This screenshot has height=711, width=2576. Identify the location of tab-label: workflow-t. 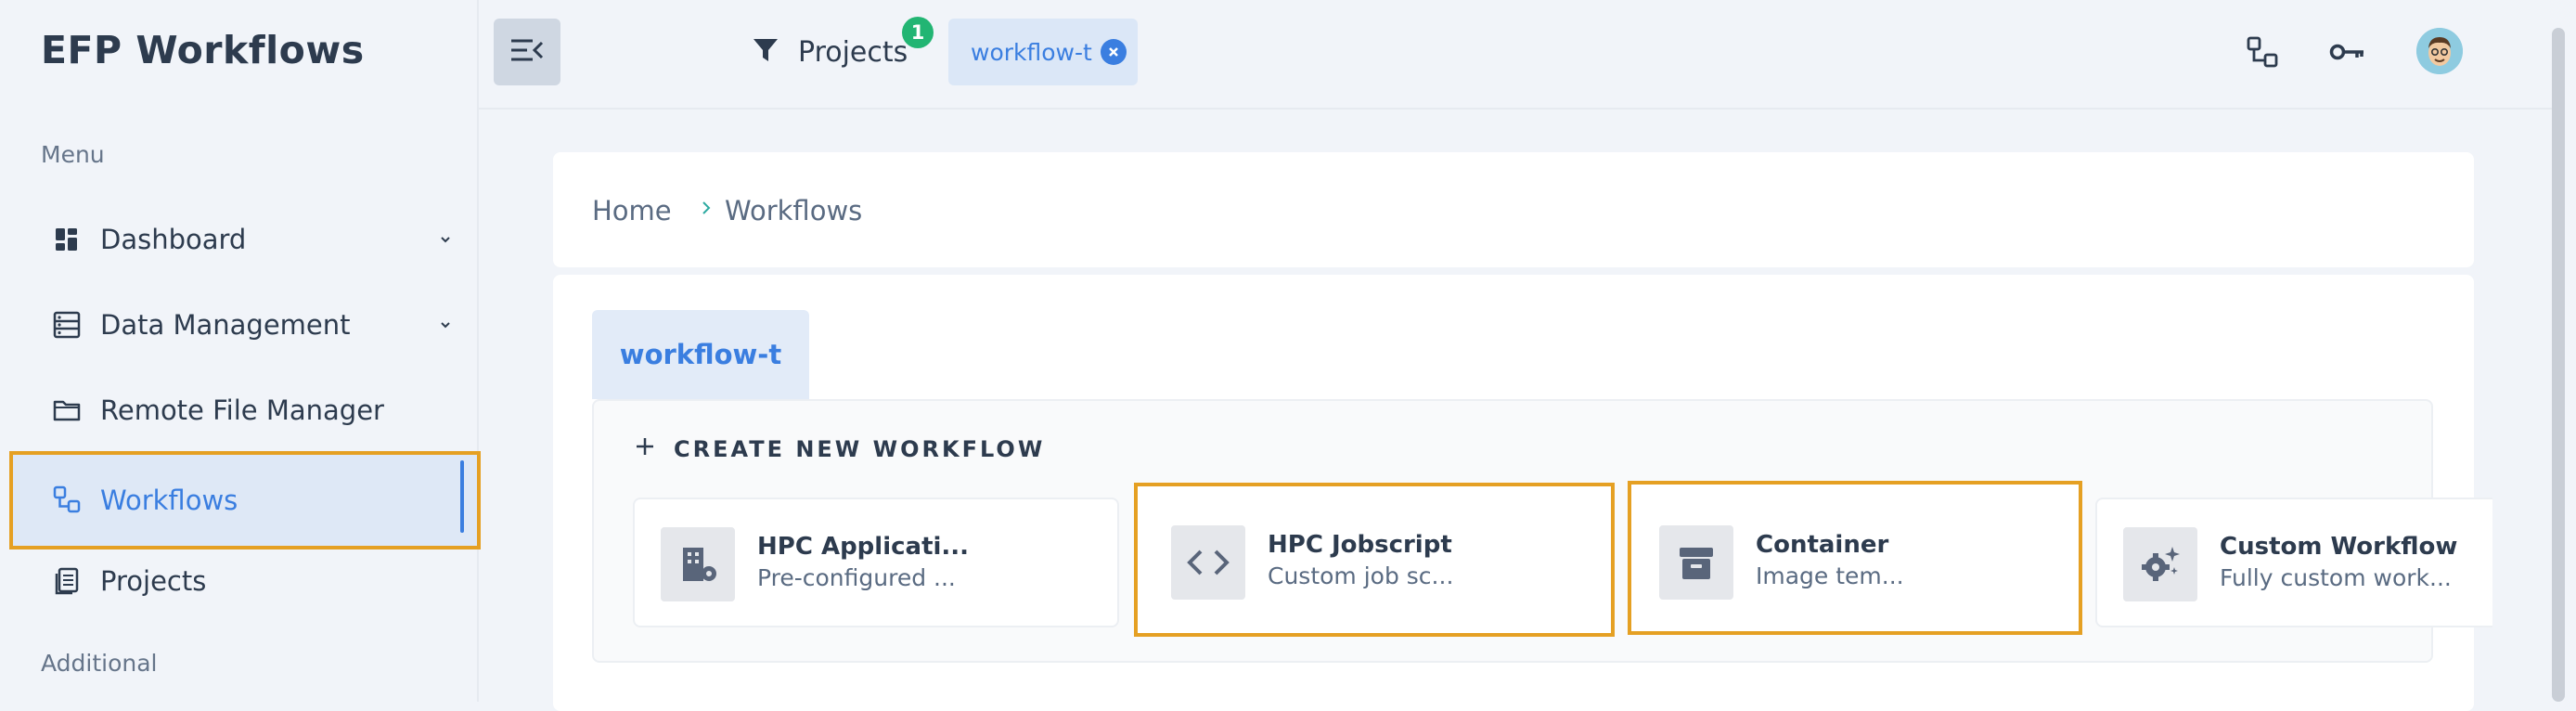
(700, 354).